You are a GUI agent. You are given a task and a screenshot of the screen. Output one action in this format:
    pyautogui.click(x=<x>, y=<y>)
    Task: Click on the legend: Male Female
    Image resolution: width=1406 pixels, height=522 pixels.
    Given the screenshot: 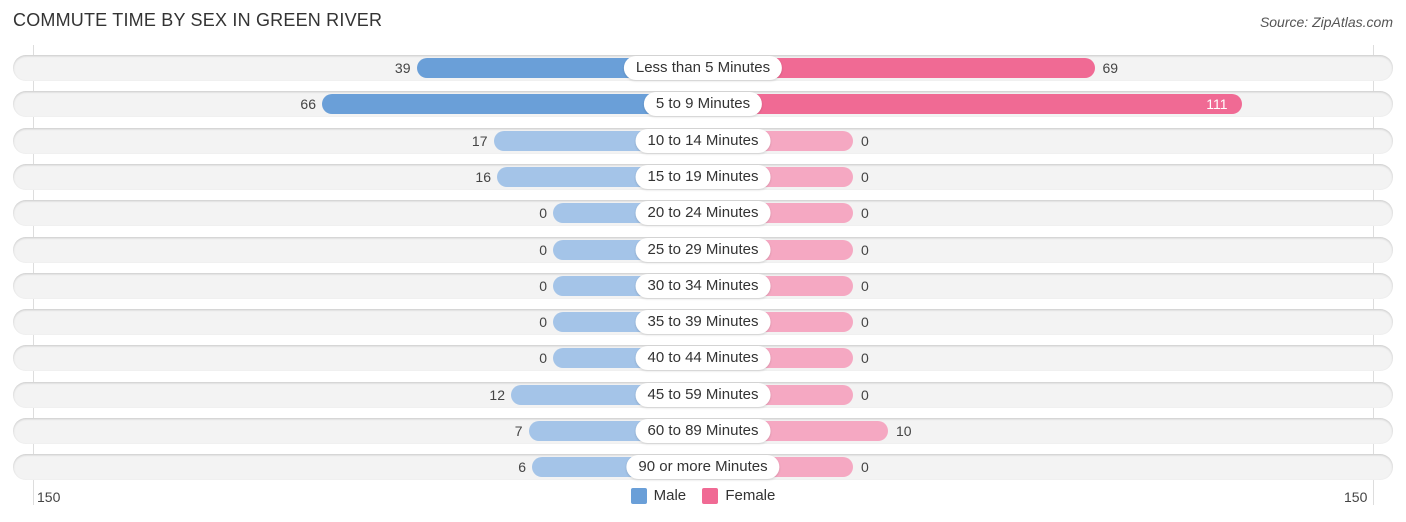 What is the action you would take?
    pyautogui.click(x=703, y=497)
    